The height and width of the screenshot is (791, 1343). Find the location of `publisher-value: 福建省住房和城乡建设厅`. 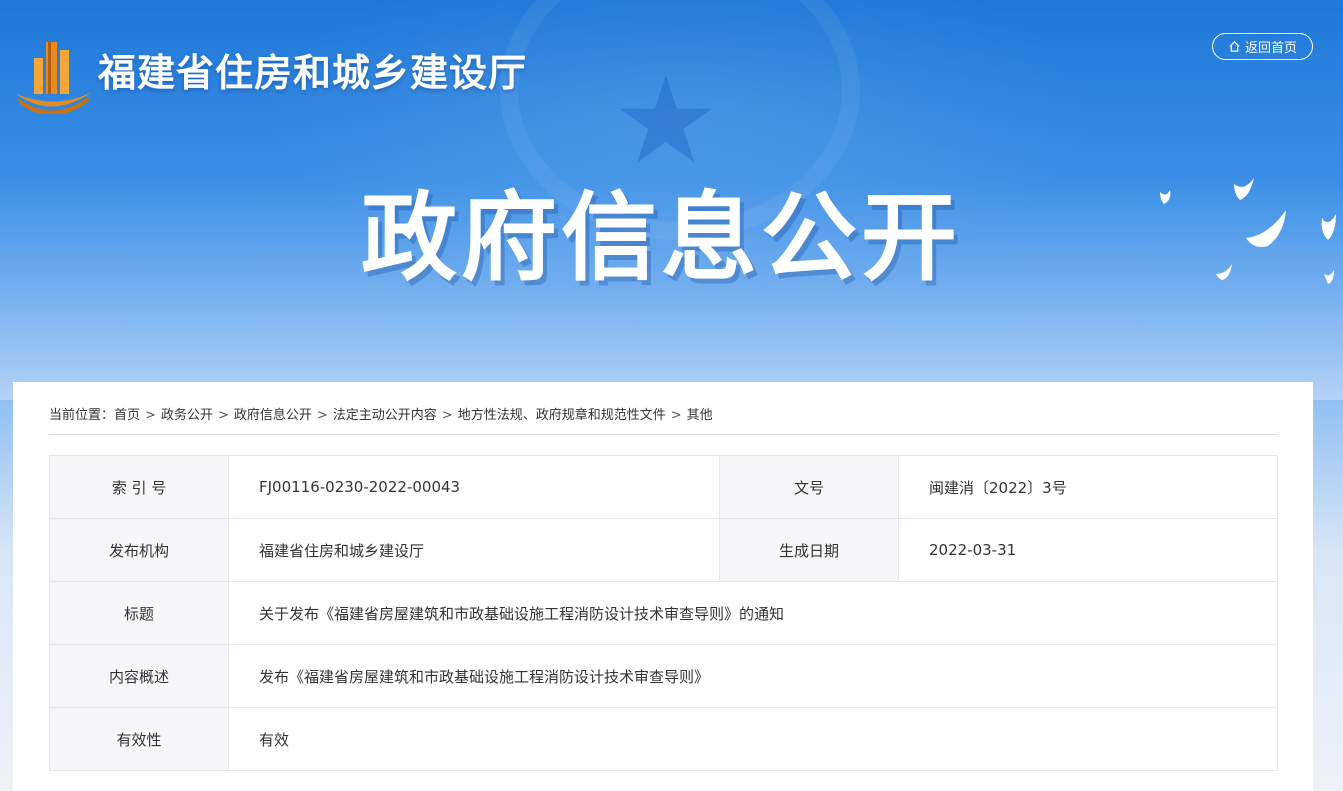

publisher-value: 福建省住房和城乡建设厅 is located at coordinates (474, 550).